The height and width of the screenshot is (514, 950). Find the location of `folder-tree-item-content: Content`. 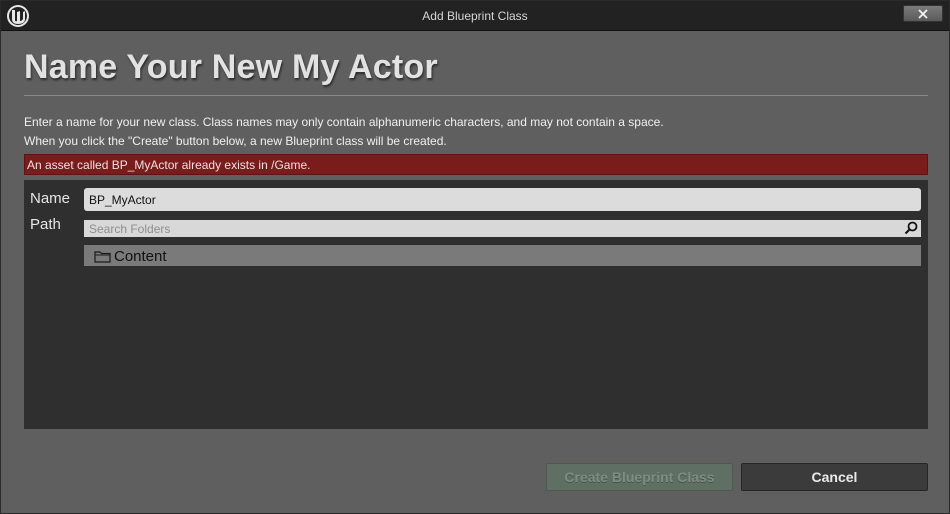

folder-tree-item-content: Content is located at coordinates (502, 255).